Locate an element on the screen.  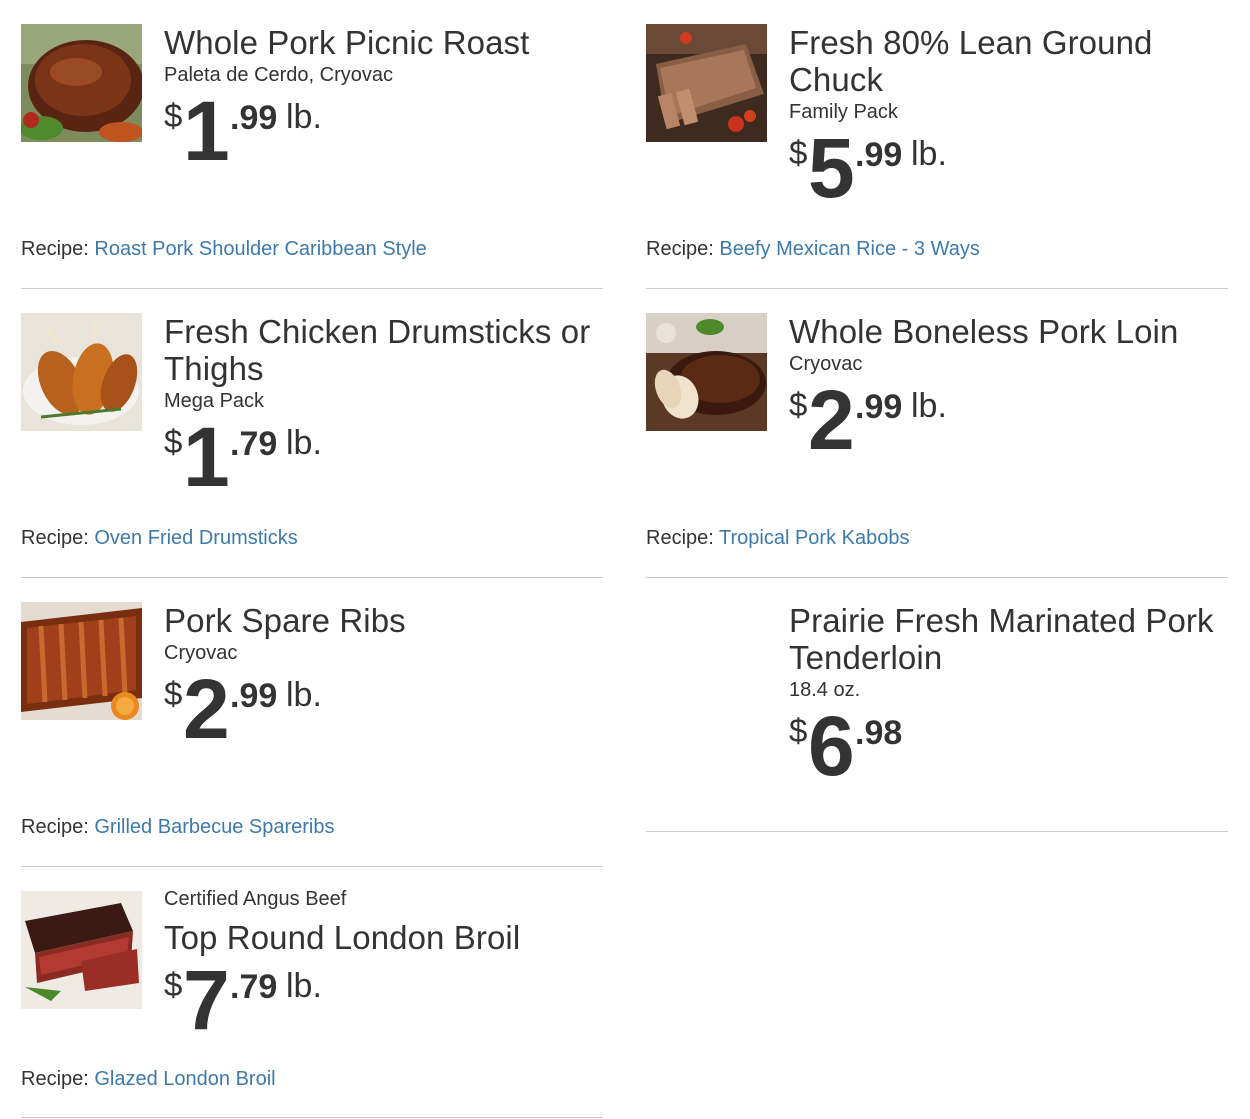
product-subtitle: 18.4 oz. is located at coordinates (825, 690).